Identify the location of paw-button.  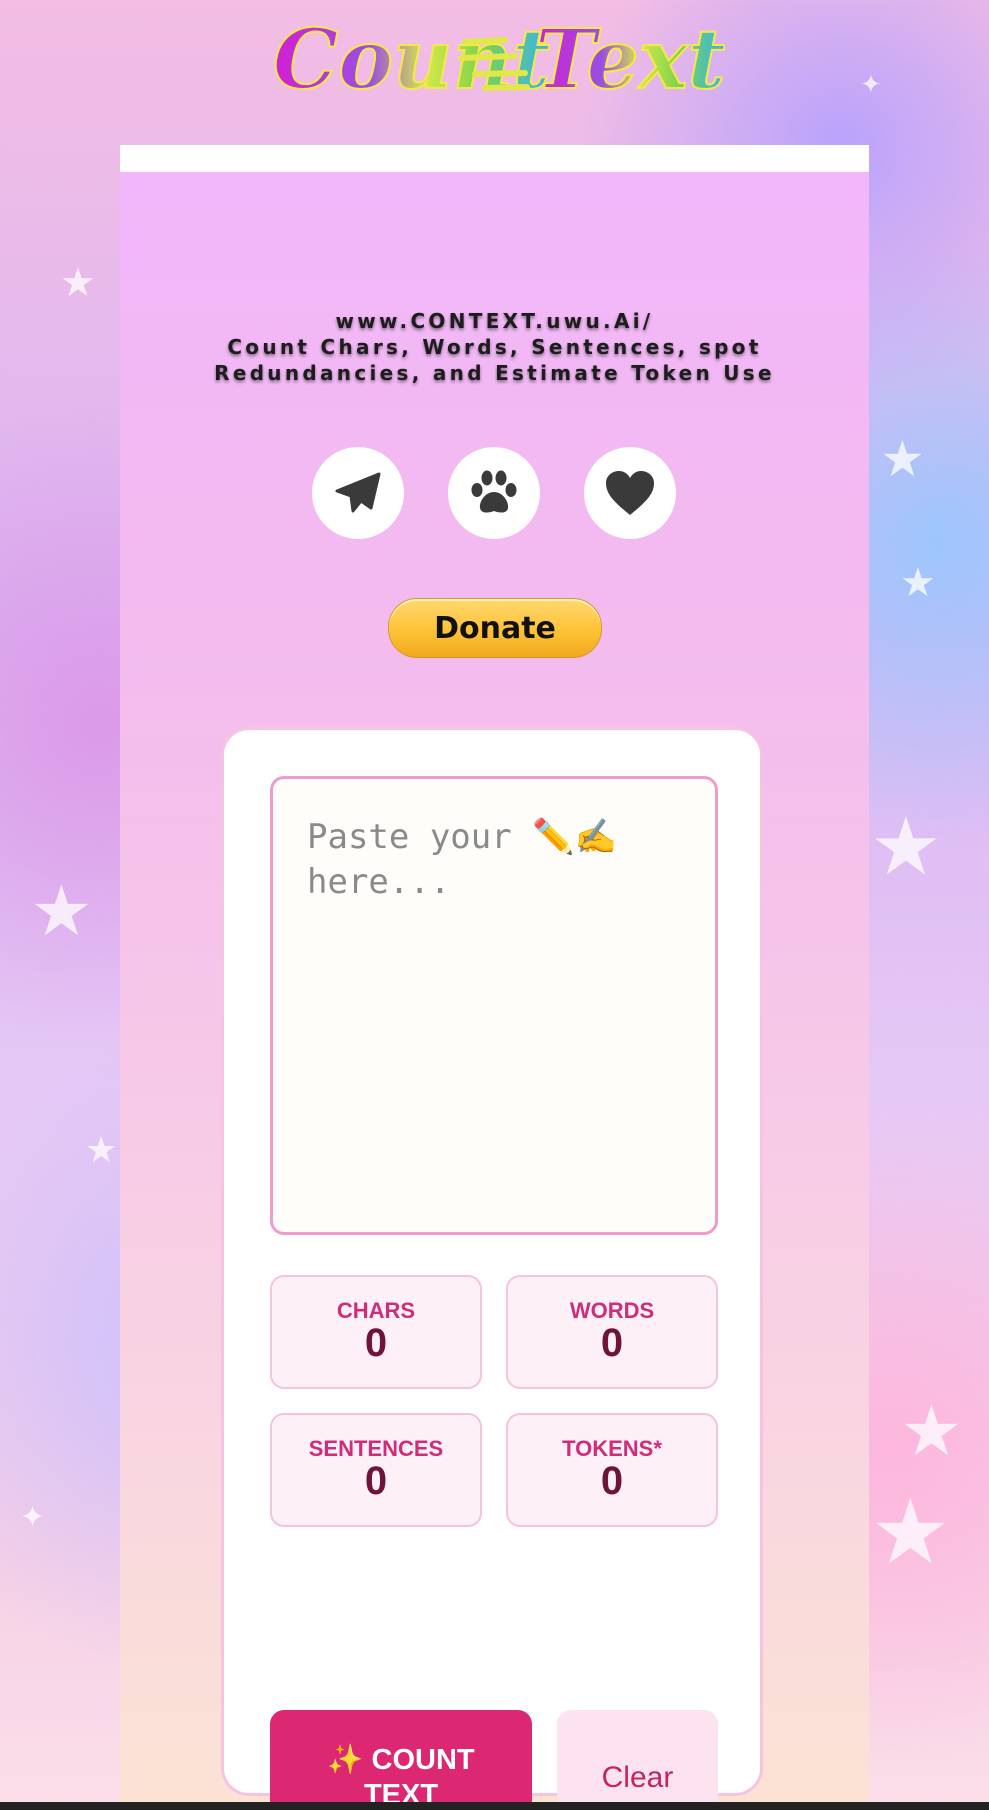
(494, 493).